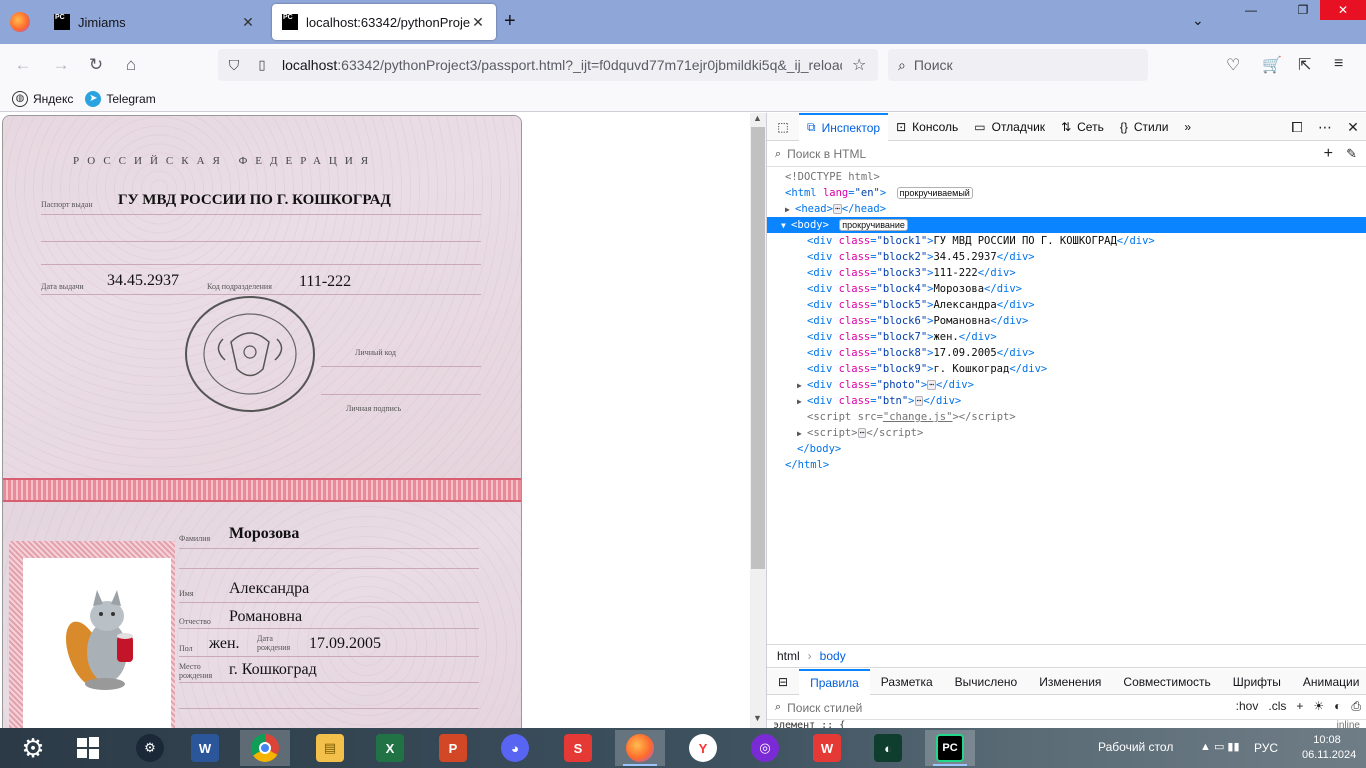 The width and height of the screenshot is (1366, 768). What do you see at coordinates (879, 401) in the screenshot?
I see `btn-div-node: ▶ <div class="btn"> ⋯ </div>` at bounding box center [879, 401].